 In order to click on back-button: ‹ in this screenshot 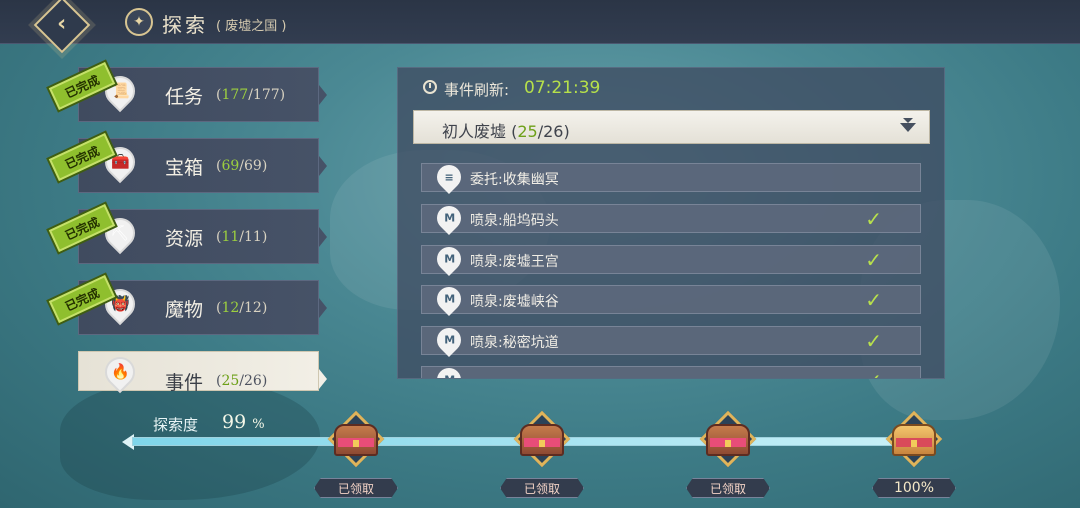, I will do `click(62, 27)`.